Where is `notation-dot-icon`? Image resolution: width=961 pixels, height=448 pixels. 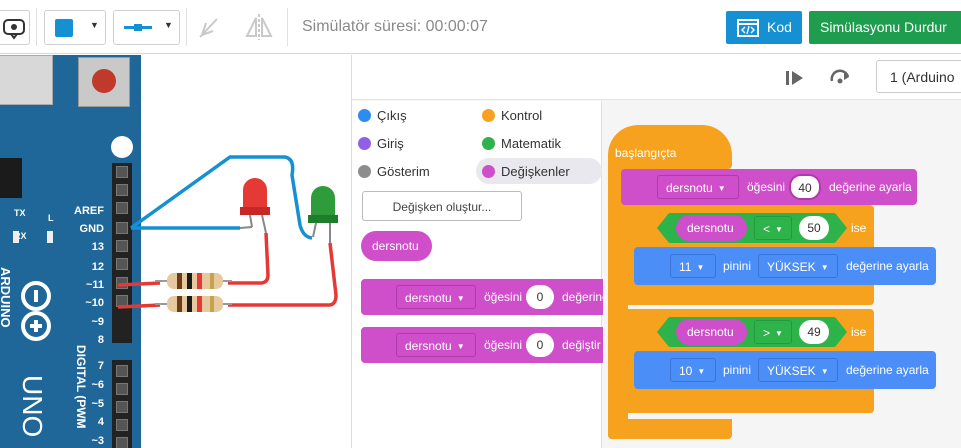
notation-dot-icon is located at coordinates (364, 171).